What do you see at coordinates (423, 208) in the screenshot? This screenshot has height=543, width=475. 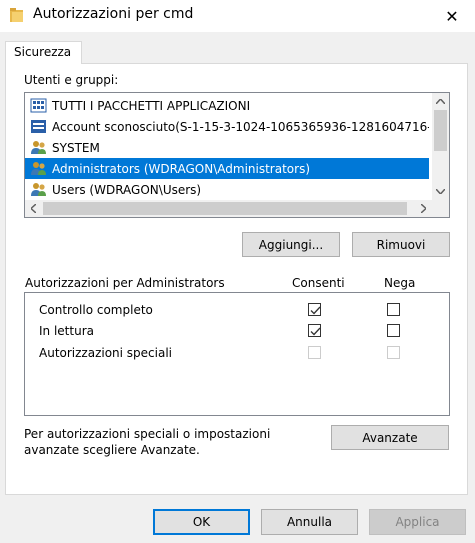 I see `scroll-right-icon` at bounding box center [423, 208].